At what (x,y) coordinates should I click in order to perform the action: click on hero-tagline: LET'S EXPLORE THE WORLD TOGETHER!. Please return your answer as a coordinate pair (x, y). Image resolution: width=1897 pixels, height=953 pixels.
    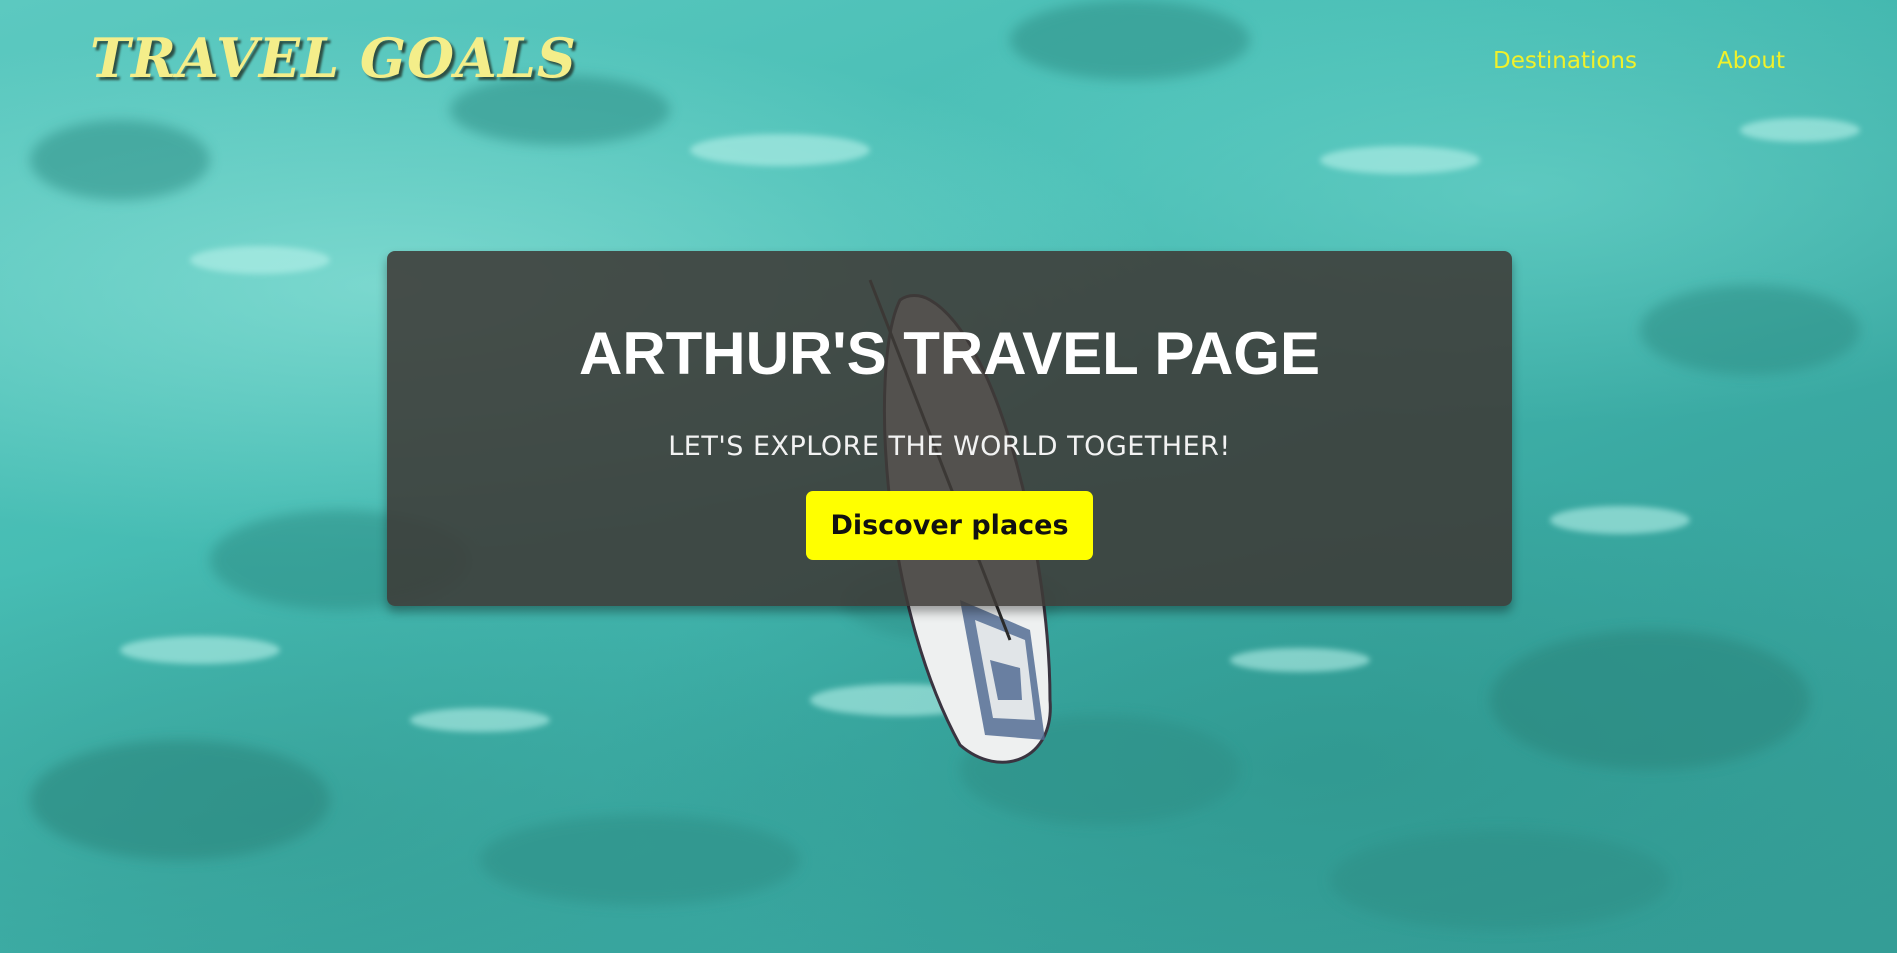
    Looking at the image, I should click on (949, 446).